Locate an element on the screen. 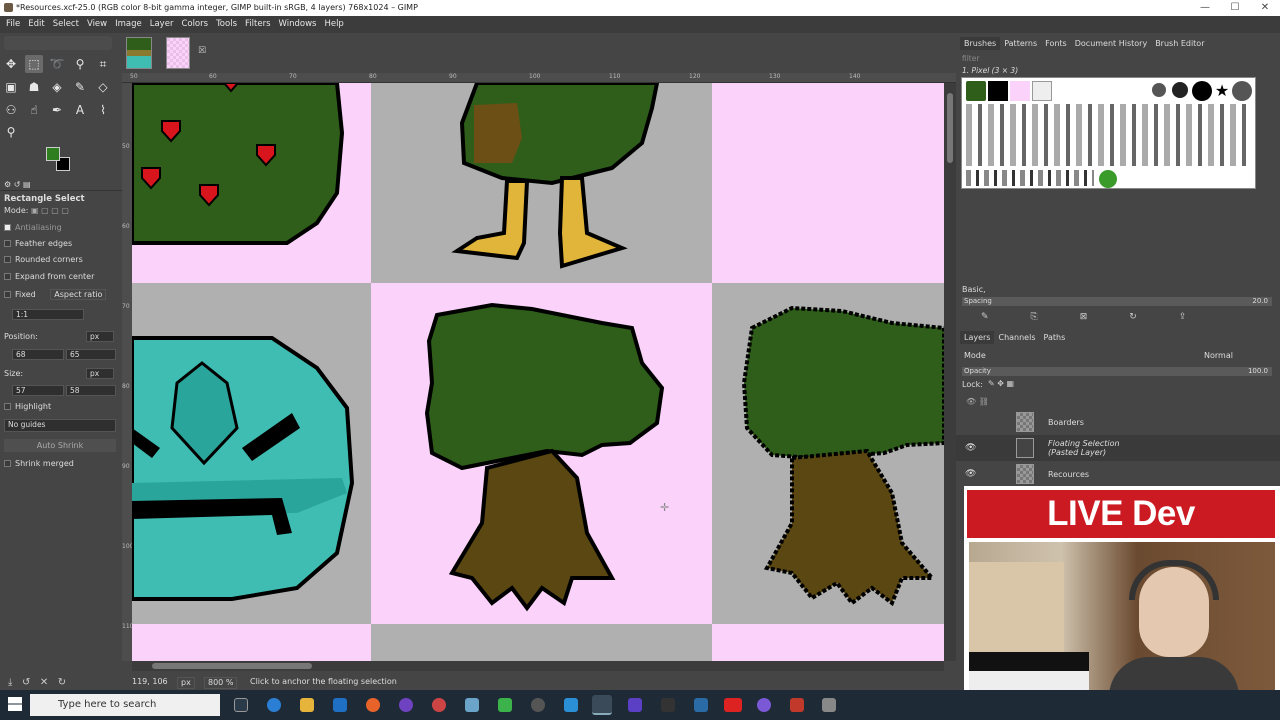  guides-dropdown: No guides is located at coordinates (60, 425).